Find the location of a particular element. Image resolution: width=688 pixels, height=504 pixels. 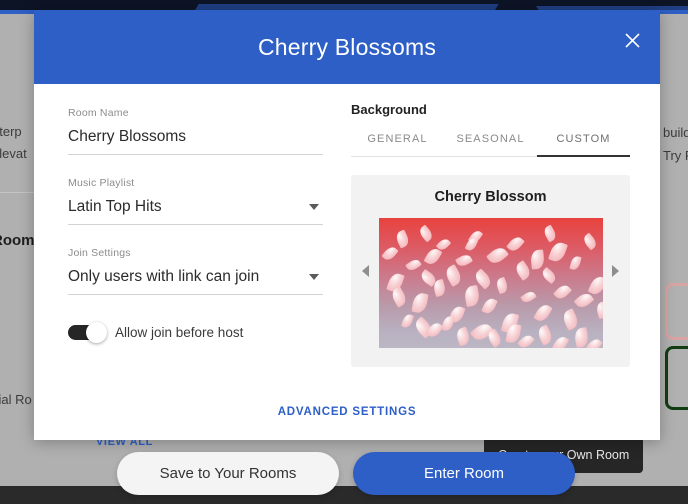

allow-join-before-host-label: Allow join before host is located at coordinates (179, 332).